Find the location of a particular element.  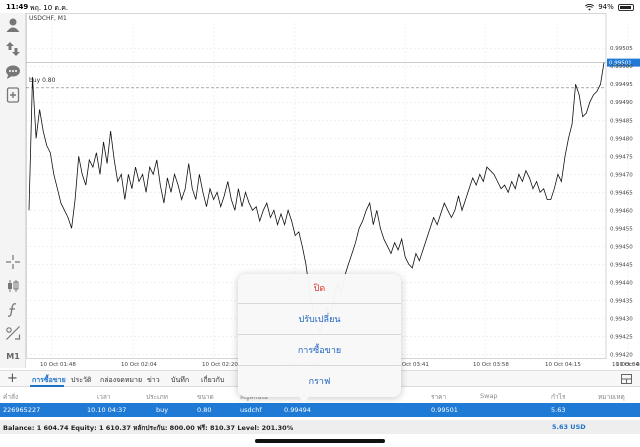

y-tick-label: 0.99480 is located at coordinates (621, 139).